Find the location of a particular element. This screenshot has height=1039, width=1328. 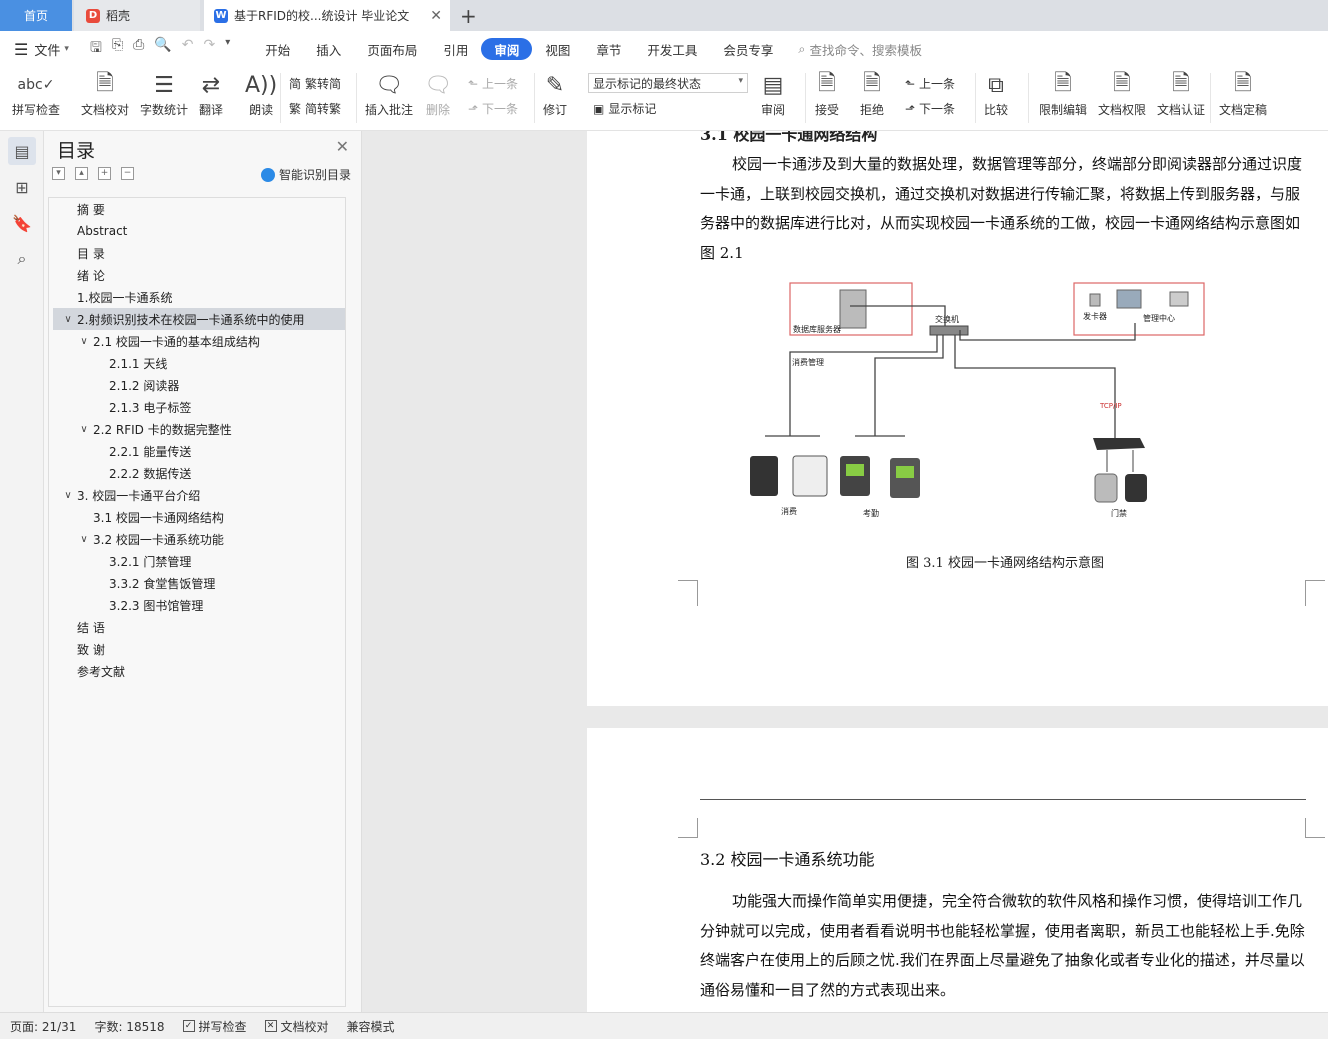

permission-icon: 🗎 is located at coordinates (1122, 83).